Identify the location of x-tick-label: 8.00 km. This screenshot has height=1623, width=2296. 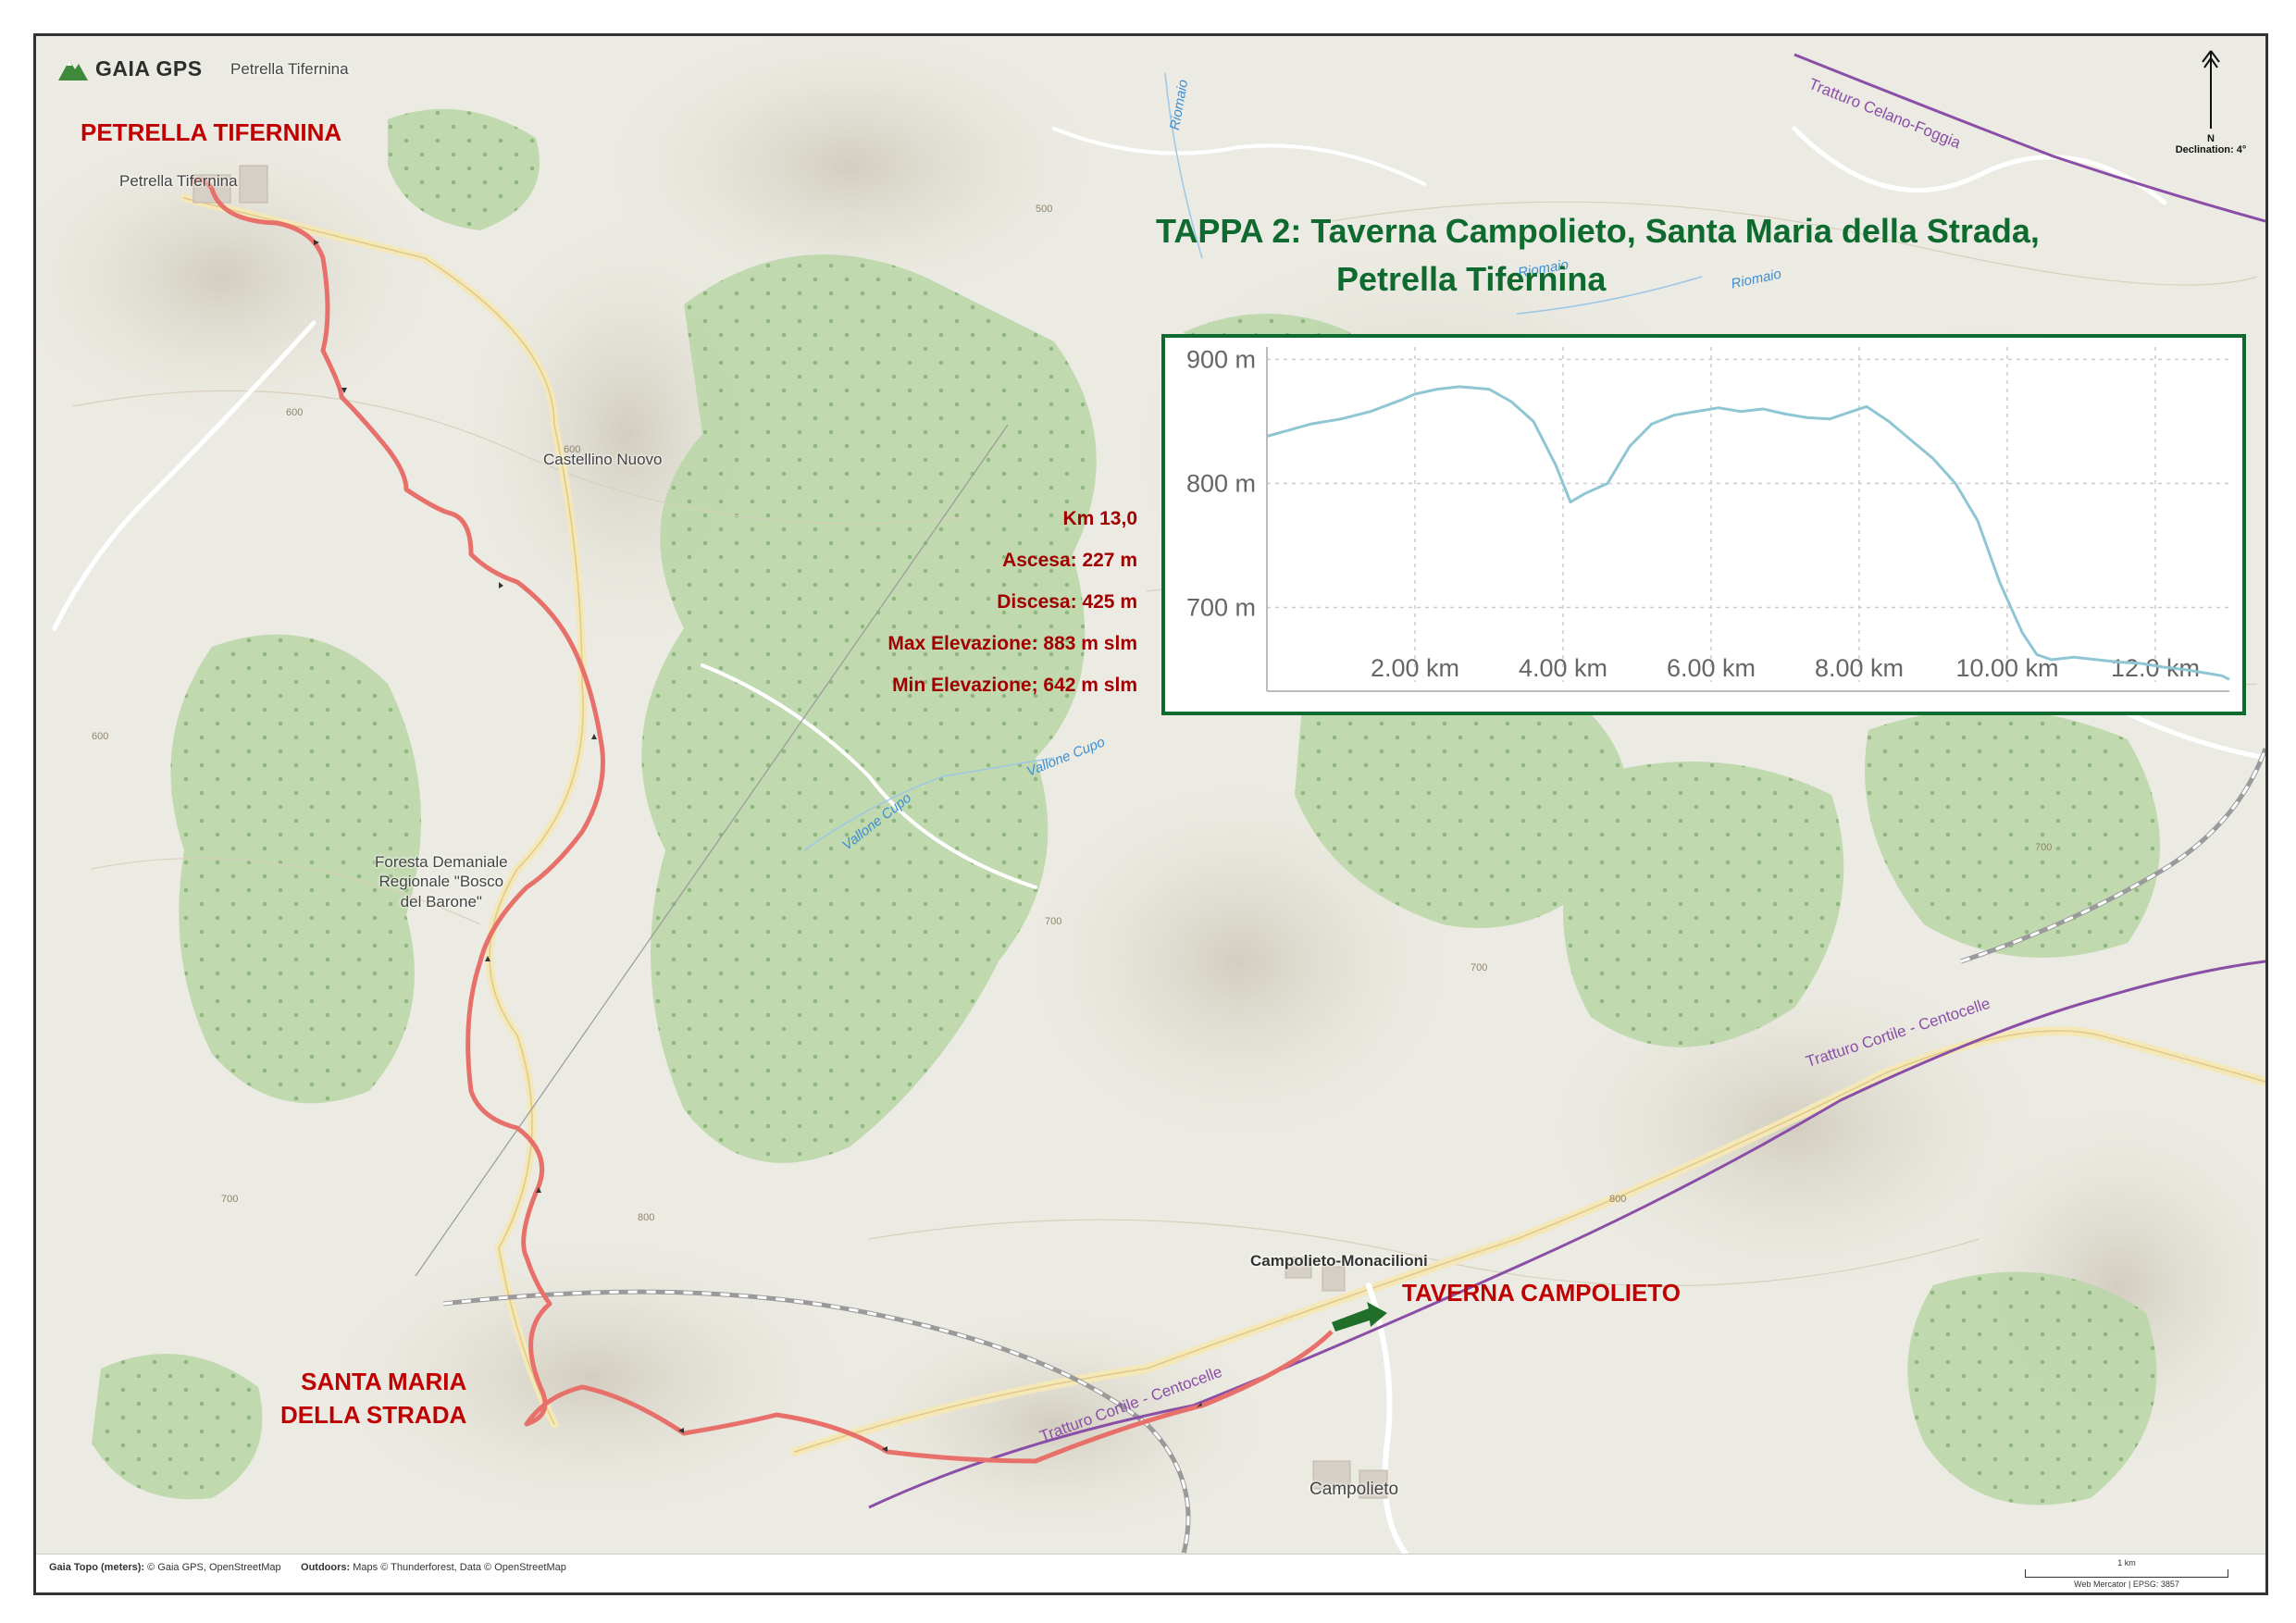
(1860, 668).